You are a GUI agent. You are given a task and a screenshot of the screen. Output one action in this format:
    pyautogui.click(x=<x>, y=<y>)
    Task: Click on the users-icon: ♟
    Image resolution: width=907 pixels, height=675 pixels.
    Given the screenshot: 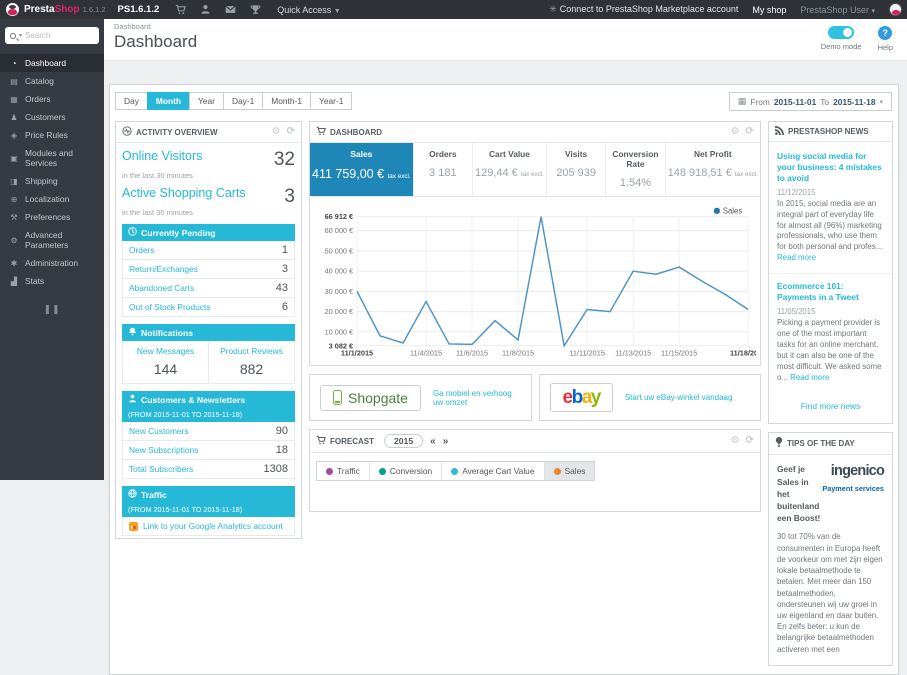 What is the action you would take?
    pyautogui.click(x=14, y=117)
    